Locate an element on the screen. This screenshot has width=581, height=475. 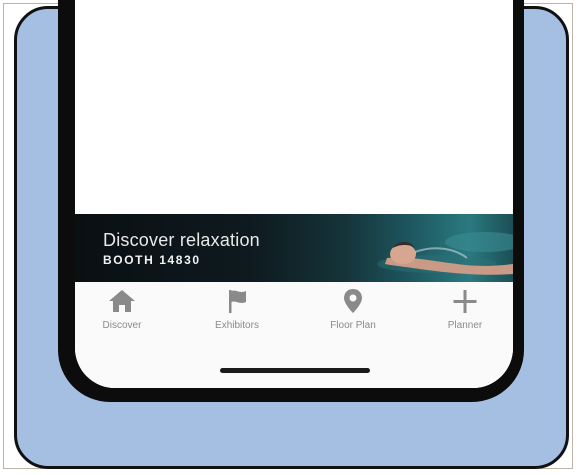
tab-planner: Planner is located at coordinates (465, 318).